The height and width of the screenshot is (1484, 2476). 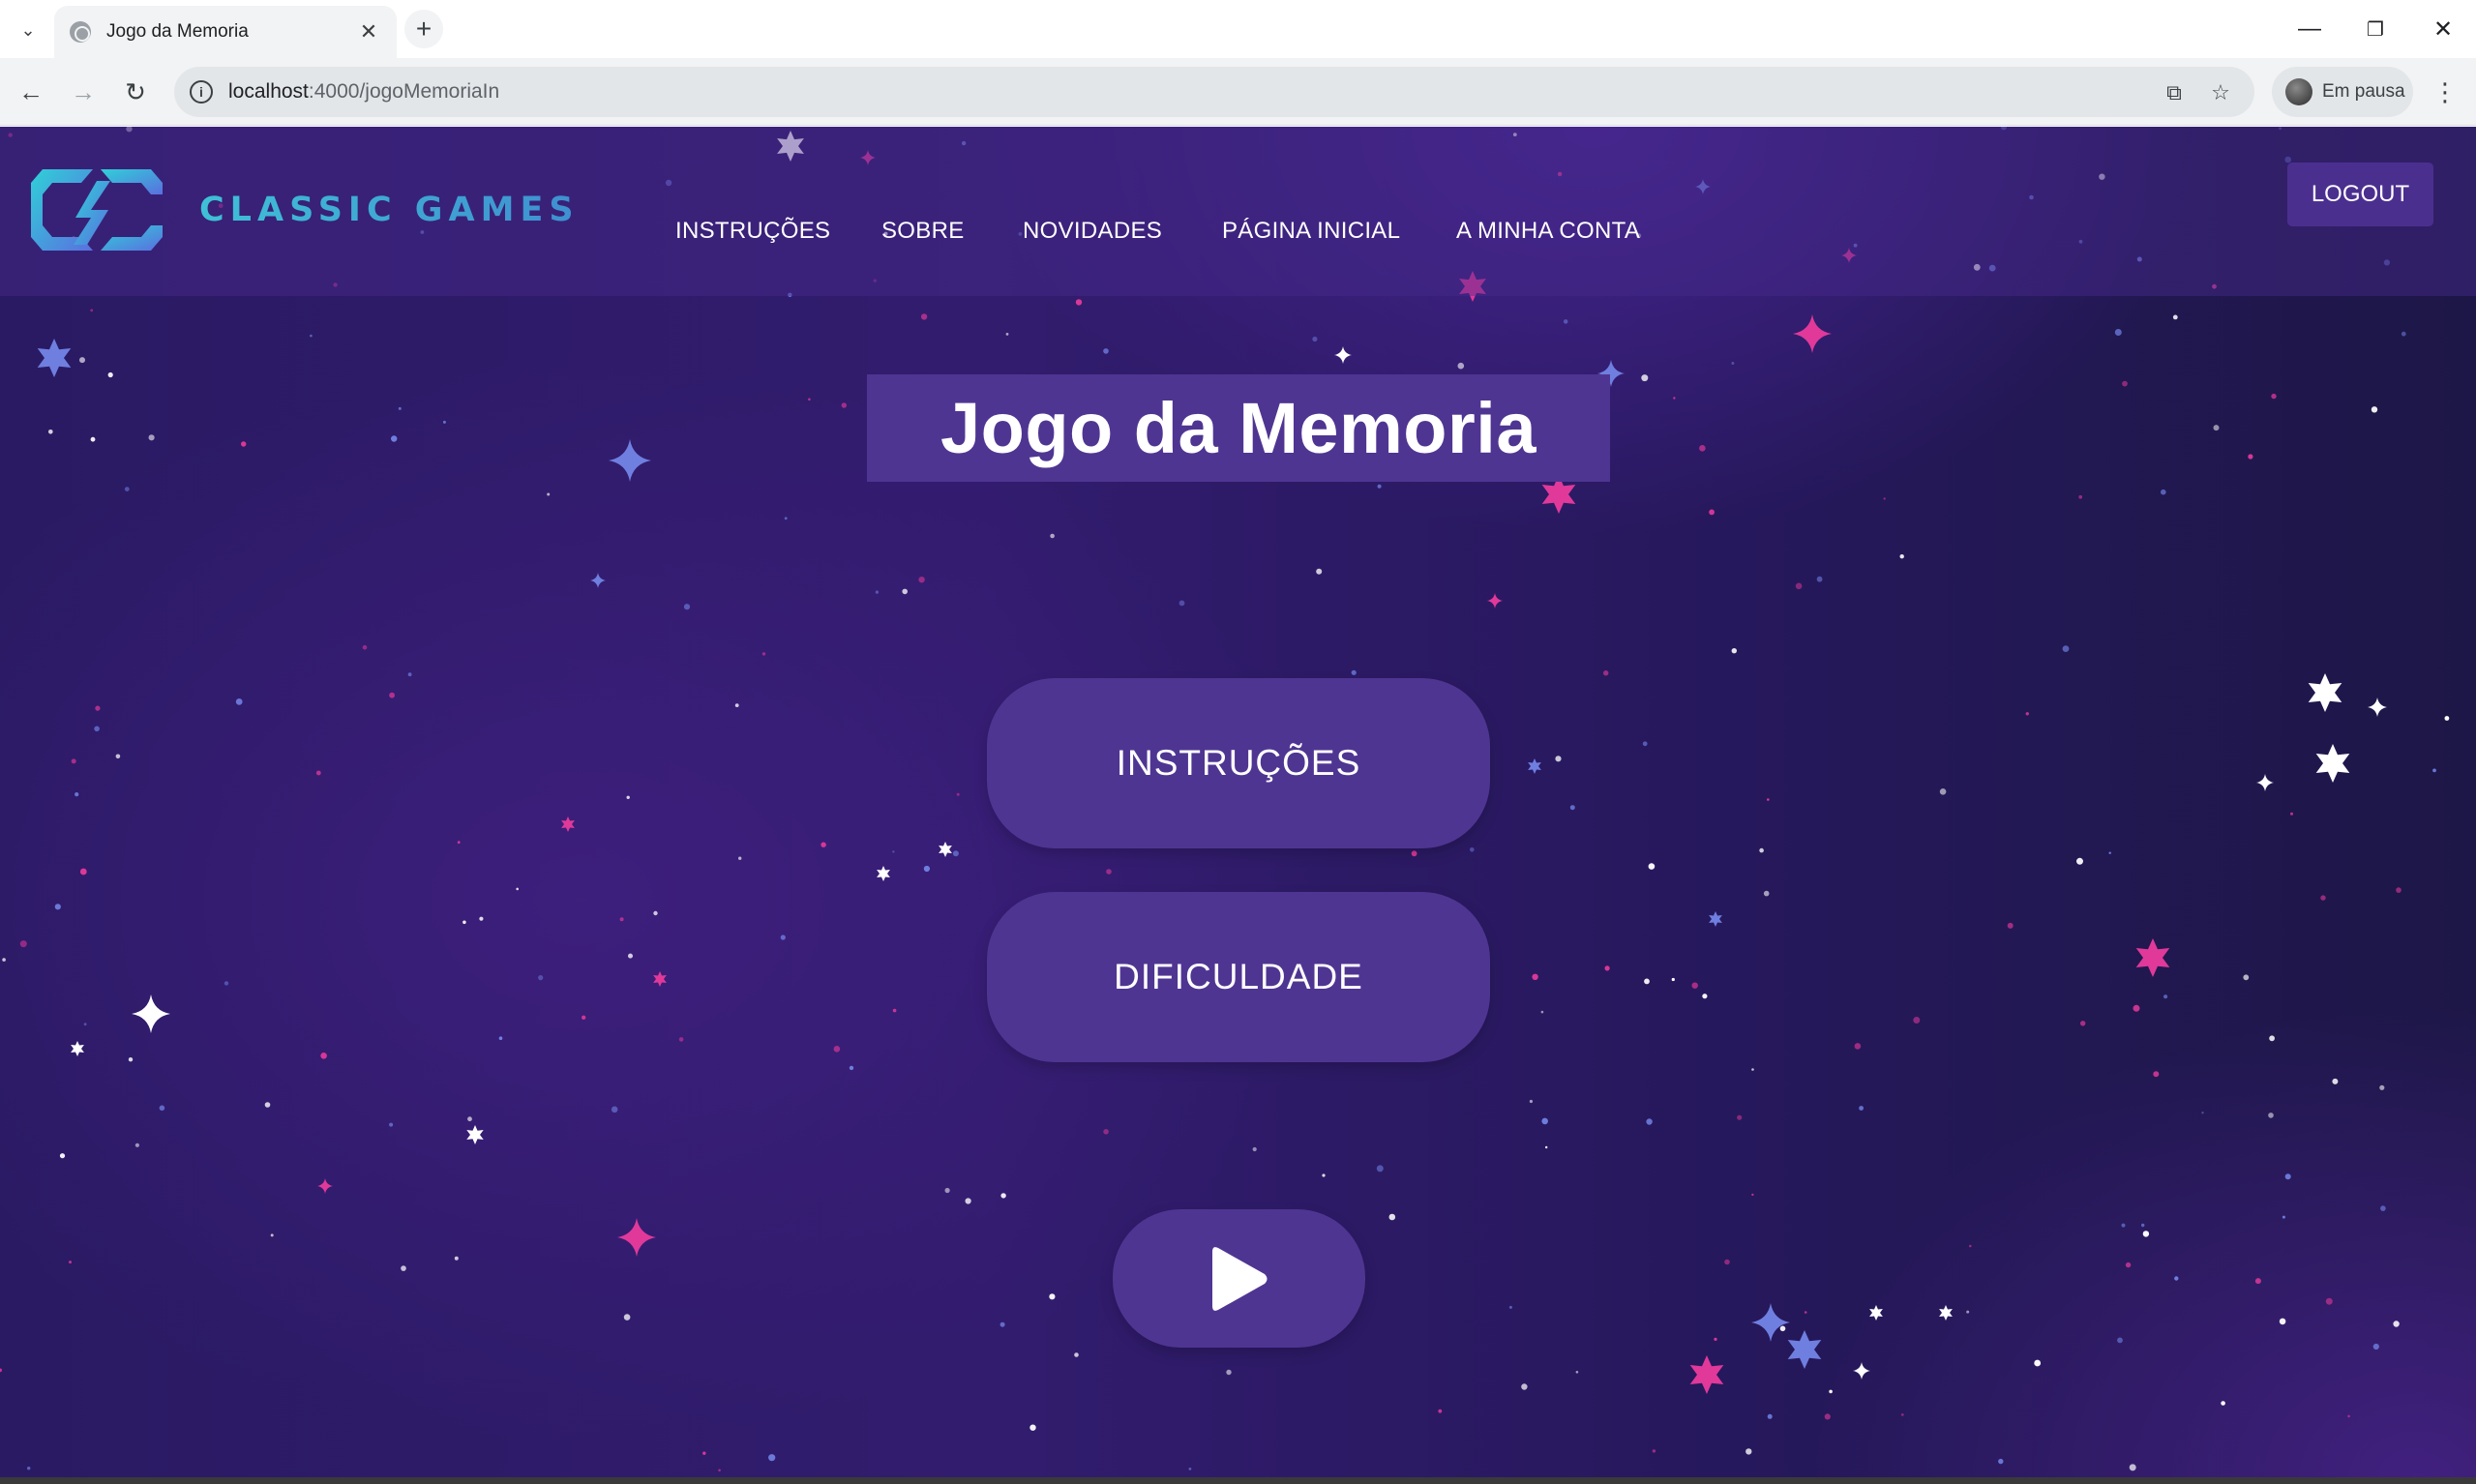 What do you see at coordinates (136, 92) in the screenshot?
I see `reload-icon: ↻` at bounding box center [136, 92].